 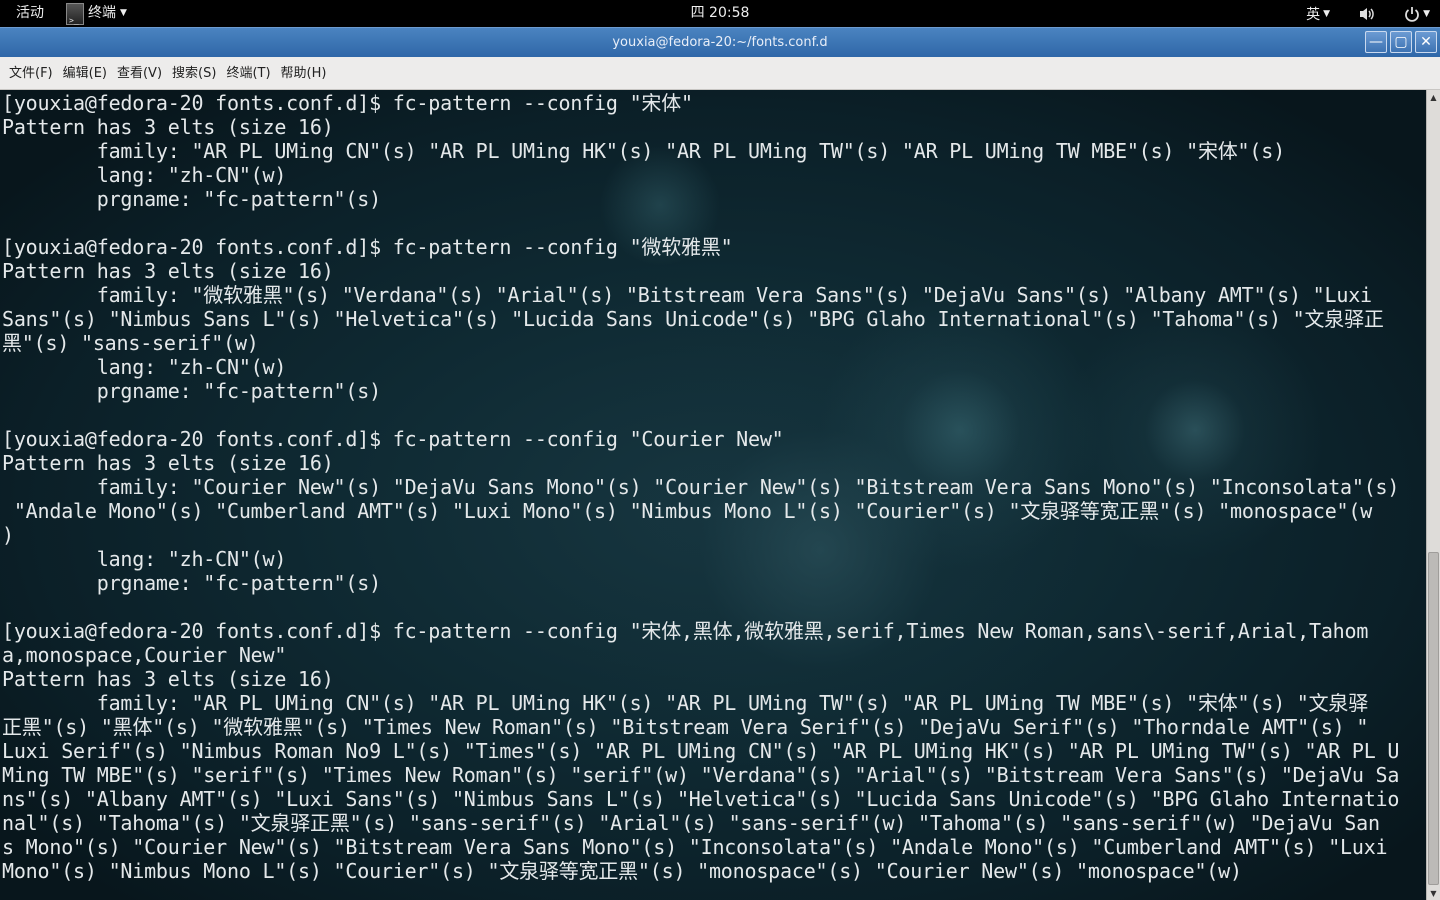 I want to click on input-method-label: 英, so click(x=1313, y=14).